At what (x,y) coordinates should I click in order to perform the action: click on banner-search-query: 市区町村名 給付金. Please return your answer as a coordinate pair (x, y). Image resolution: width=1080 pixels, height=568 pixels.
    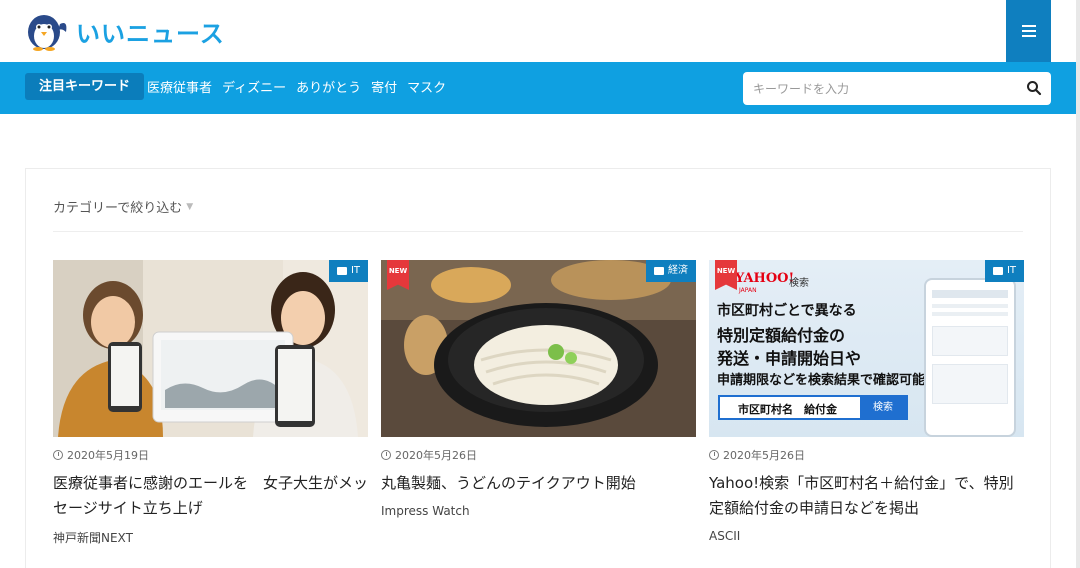
    Looking at the image, I should click on (787, 409).